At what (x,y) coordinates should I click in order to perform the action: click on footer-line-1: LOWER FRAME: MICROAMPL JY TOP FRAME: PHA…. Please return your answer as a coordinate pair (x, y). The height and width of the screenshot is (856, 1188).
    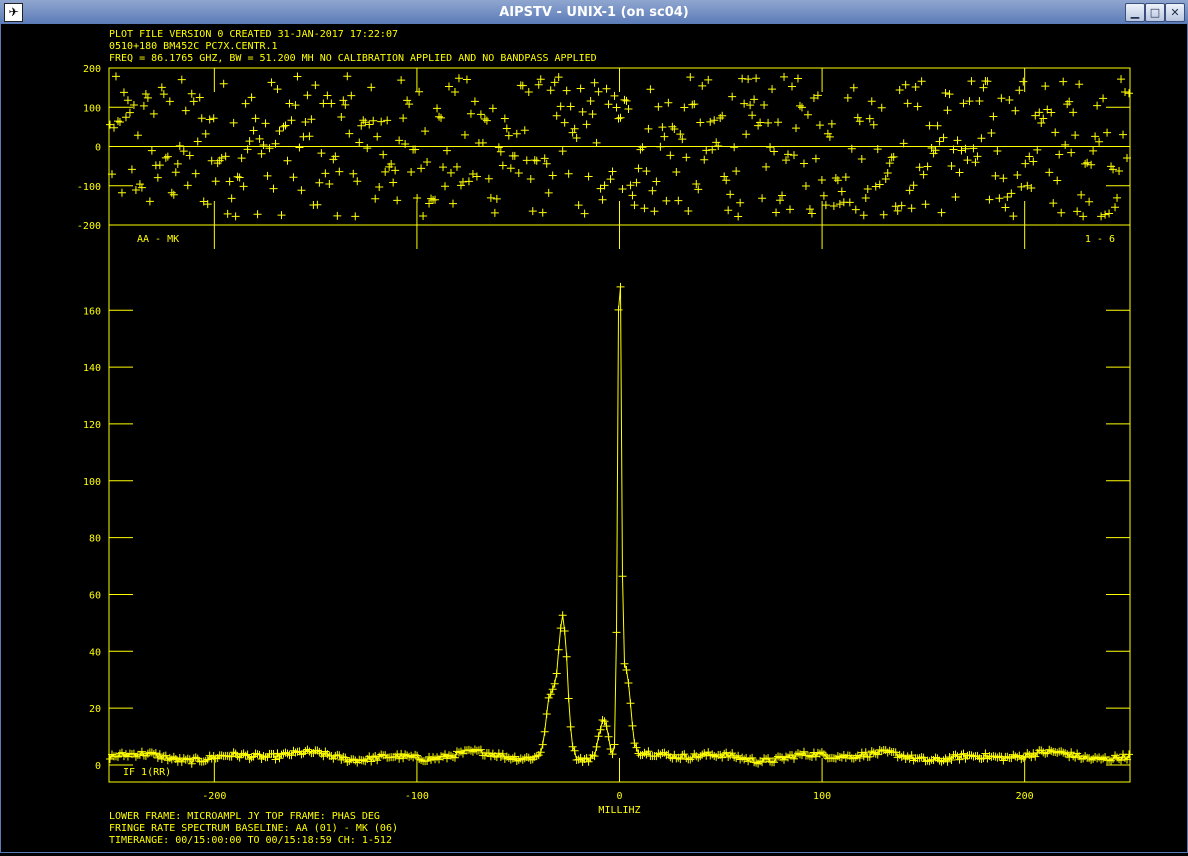
    Looking at the image, I should click on (244, 816).